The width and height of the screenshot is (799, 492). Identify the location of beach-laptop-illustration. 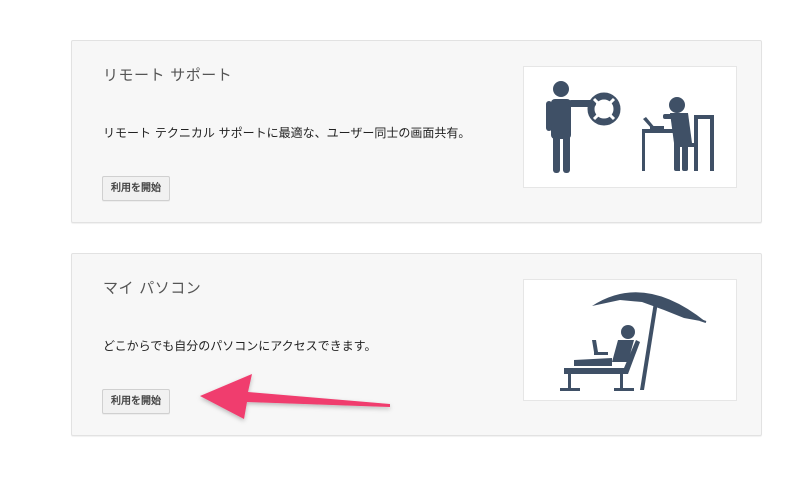
(630, 340).